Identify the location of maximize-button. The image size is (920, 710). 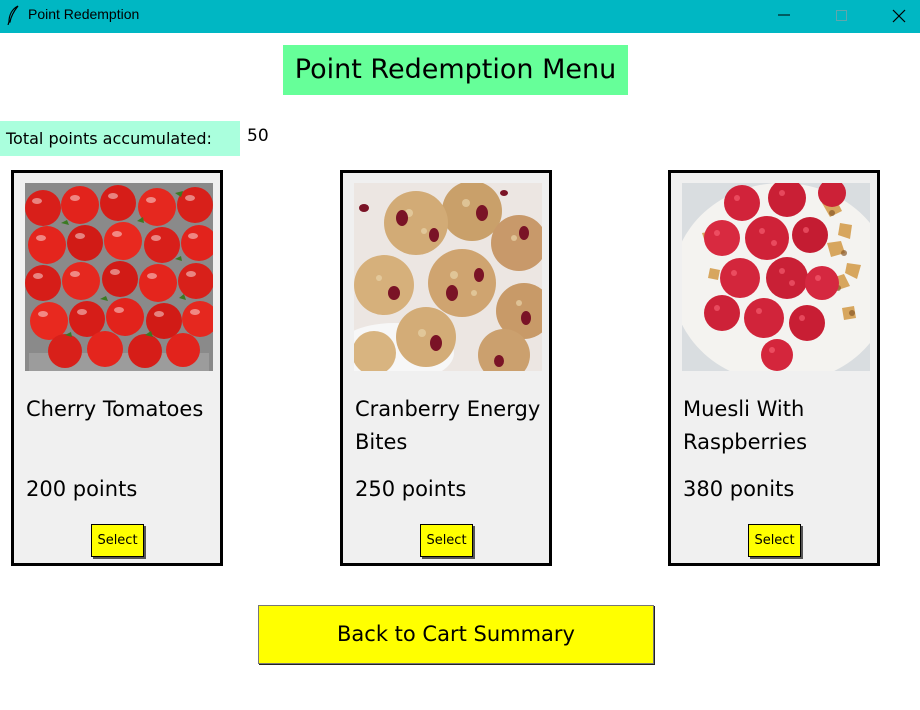
(842, 16).